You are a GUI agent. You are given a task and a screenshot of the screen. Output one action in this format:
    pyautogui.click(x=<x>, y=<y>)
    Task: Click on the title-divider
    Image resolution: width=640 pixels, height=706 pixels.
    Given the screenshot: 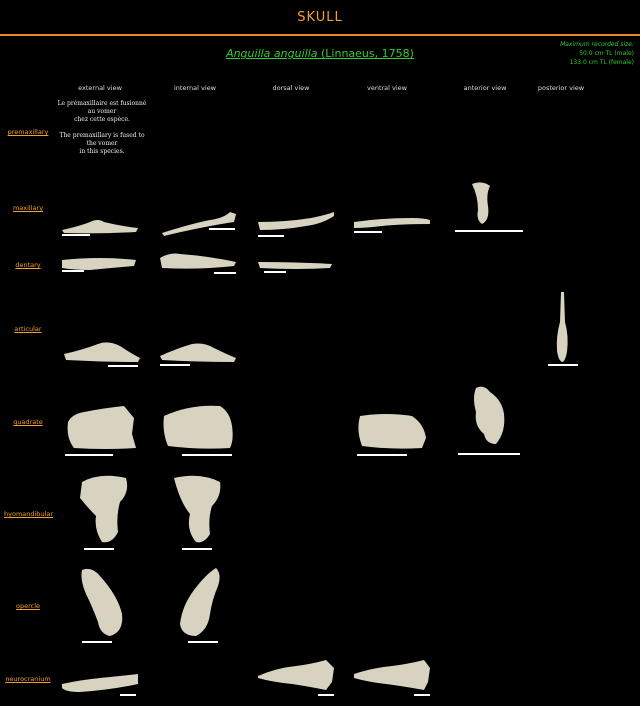 What is the action you would take?
    pyautogui.click(x=320, y=35)
    